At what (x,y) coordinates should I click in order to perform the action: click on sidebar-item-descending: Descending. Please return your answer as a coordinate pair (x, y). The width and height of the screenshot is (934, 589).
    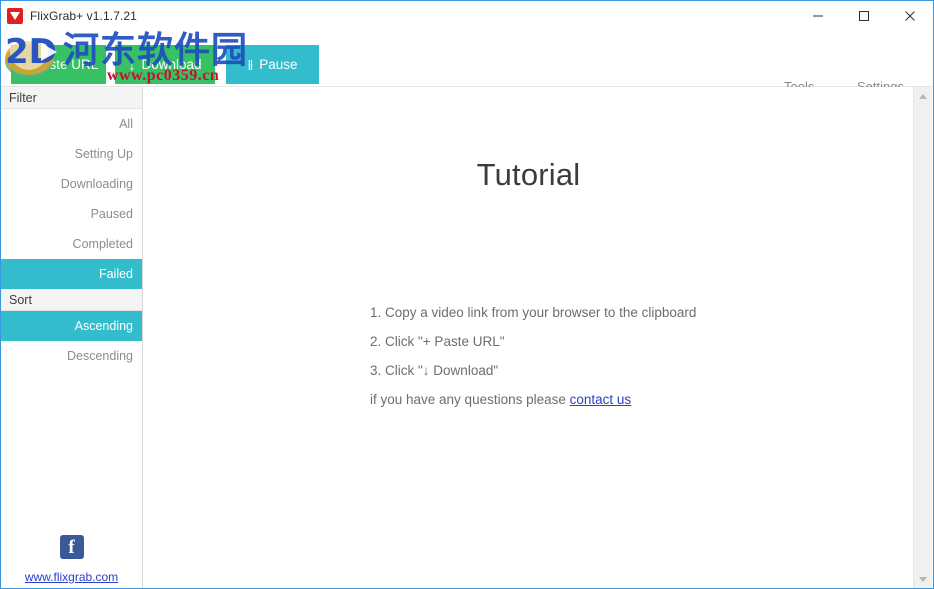
    Looking at the image, I should click on (71, 356).